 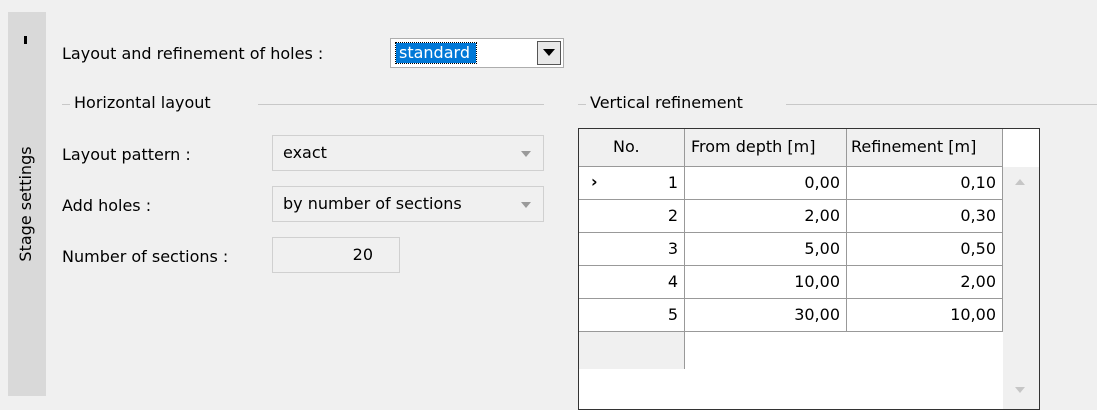 I want to click on layout-dropdown-button, so click(x=549, y=53).